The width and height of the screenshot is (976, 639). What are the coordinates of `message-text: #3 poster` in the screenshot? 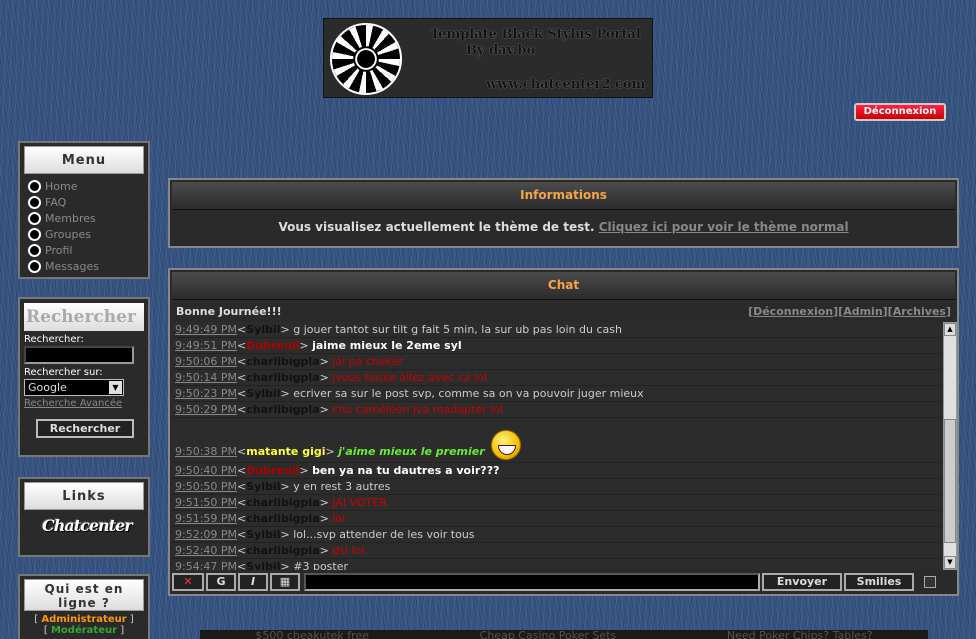 It's located at (321, 565).